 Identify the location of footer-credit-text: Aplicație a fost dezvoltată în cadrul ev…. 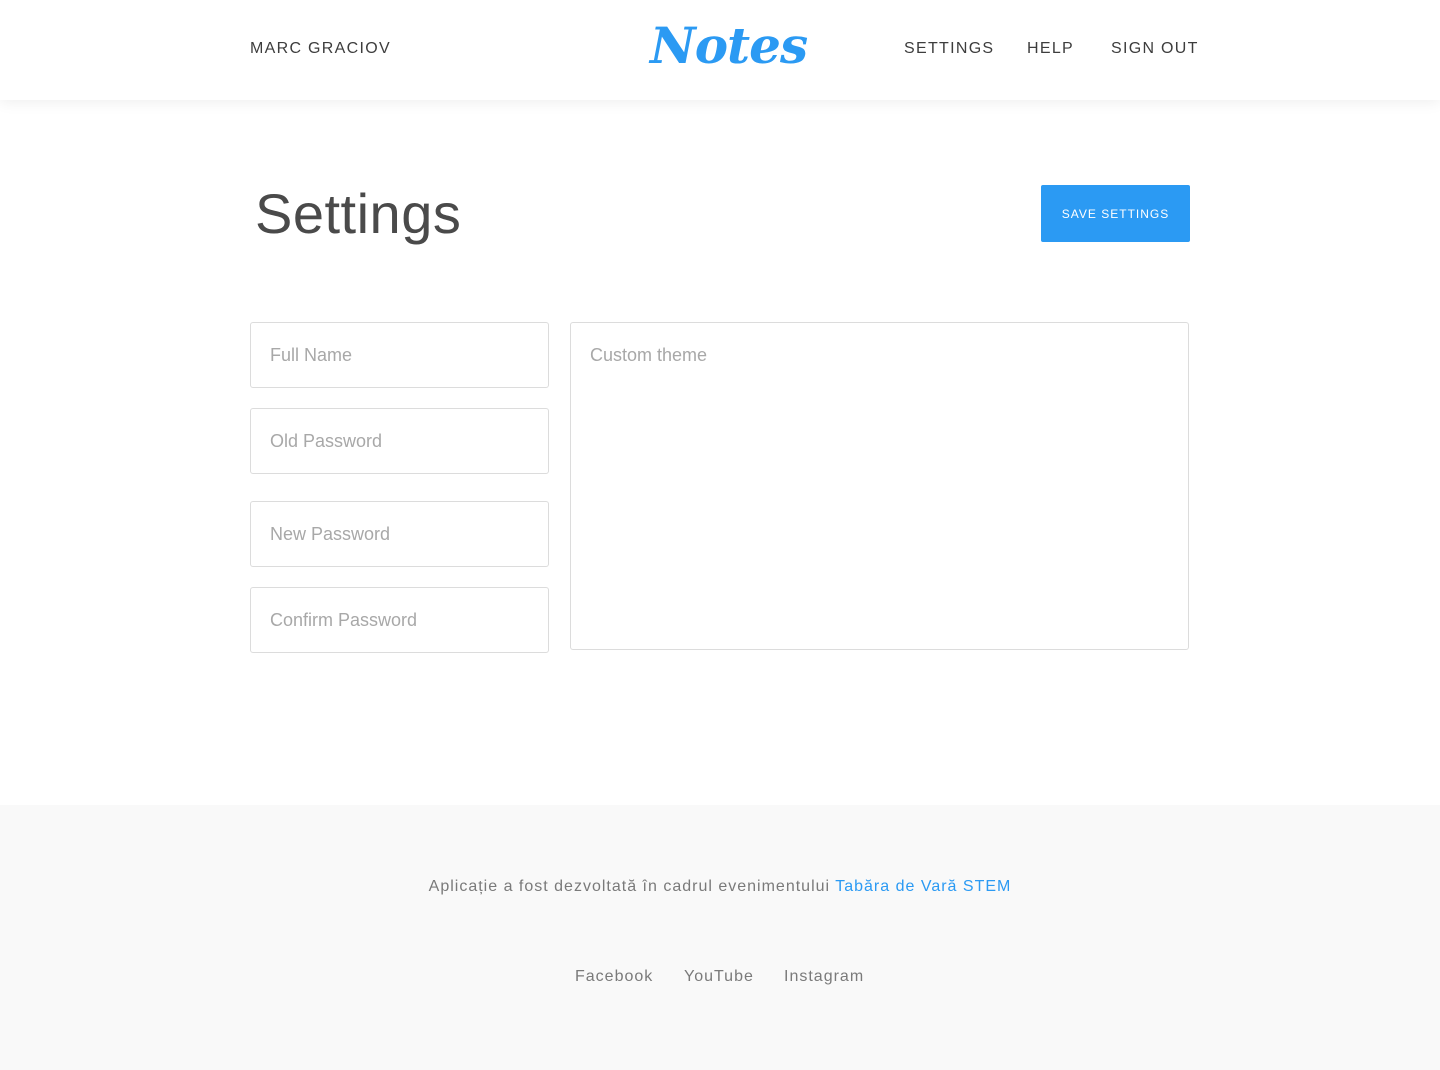
(629, 886).